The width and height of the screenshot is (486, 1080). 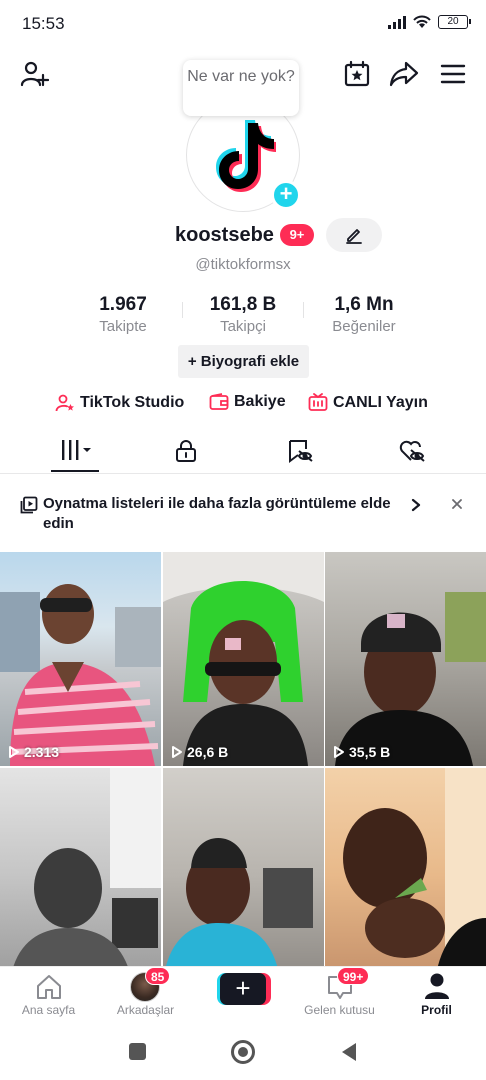 I want to click on menu-icon, so click(x=453, y=74).